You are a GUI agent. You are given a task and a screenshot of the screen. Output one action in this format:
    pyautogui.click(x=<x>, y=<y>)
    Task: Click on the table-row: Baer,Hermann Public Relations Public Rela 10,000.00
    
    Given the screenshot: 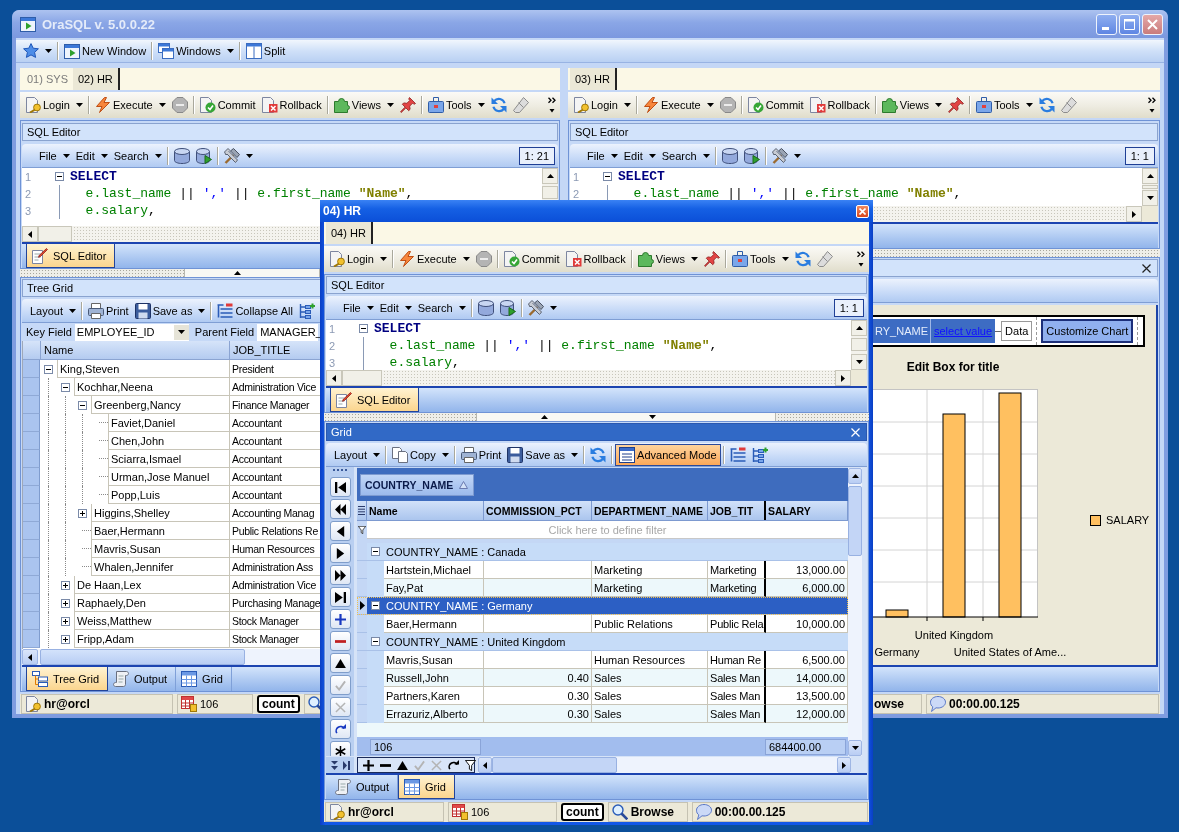 What is the action you would take?
    pyautogui.click(x=602, y=624)
    